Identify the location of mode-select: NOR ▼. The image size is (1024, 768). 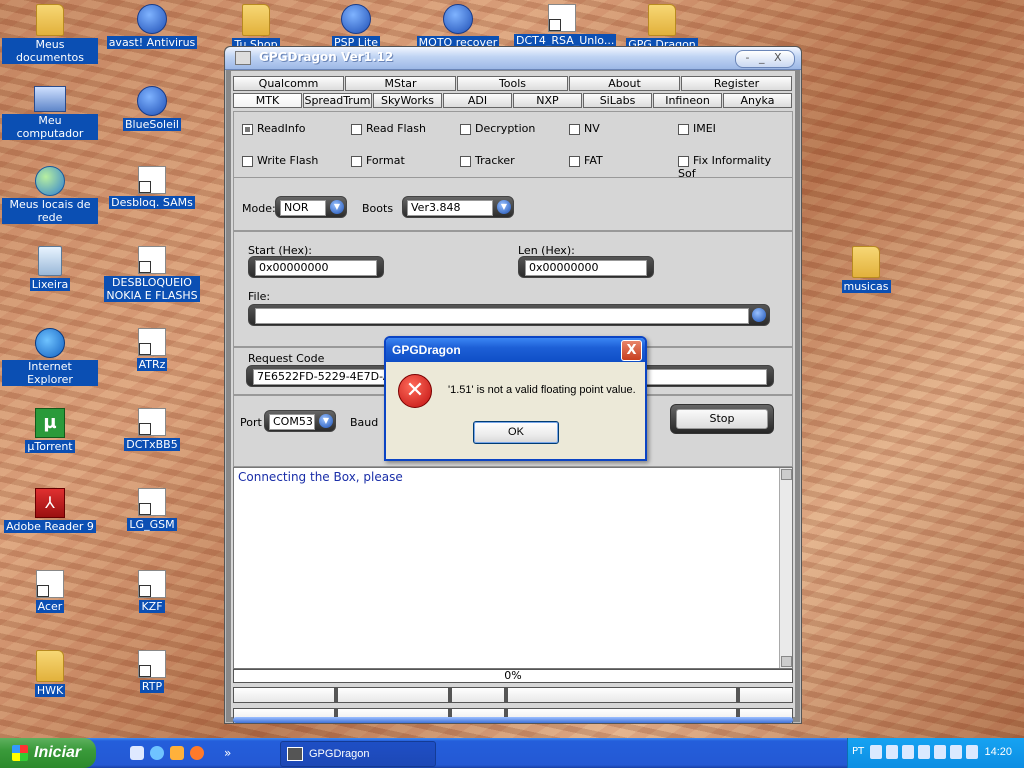
(311, 207).